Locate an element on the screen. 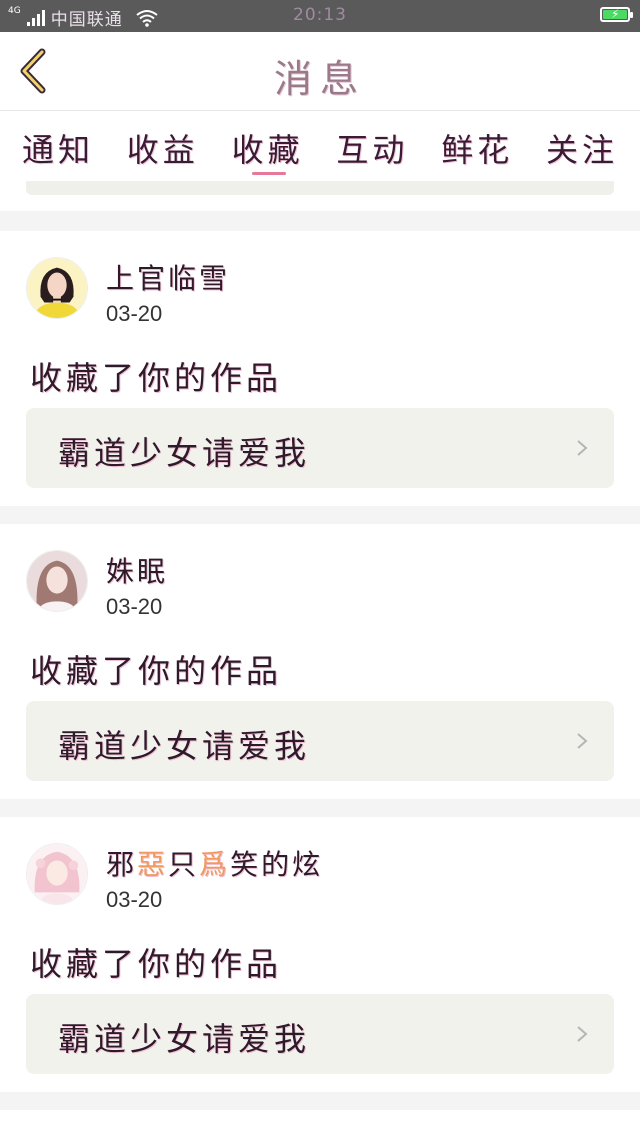 This screenshot has width=640, height=1138. tab-bar: 通知 收益 收藏 互动 鲜花 关注 is located at coordinates (320, 161).